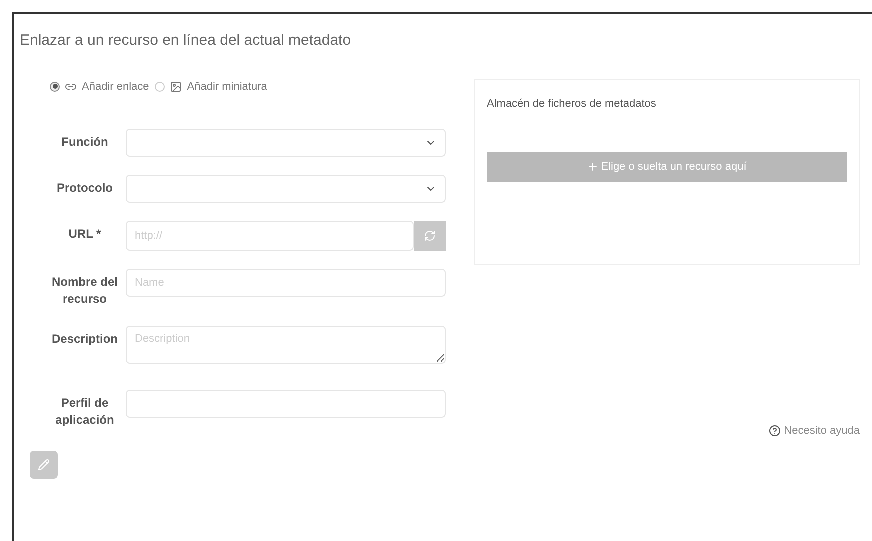 The width and height of the screenshot is (872, 541). Describe the element at coordinates (667, 167) in the screenshot. I see `drop-button: Elige o suelta un recurso aquí` at that location.